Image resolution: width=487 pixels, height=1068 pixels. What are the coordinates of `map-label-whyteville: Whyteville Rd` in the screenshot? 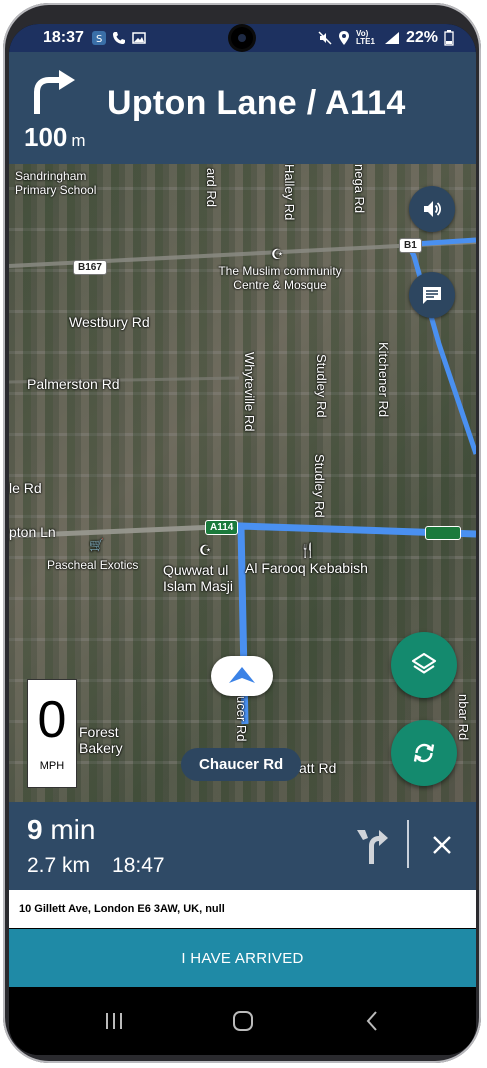 It's located at (249, 392).